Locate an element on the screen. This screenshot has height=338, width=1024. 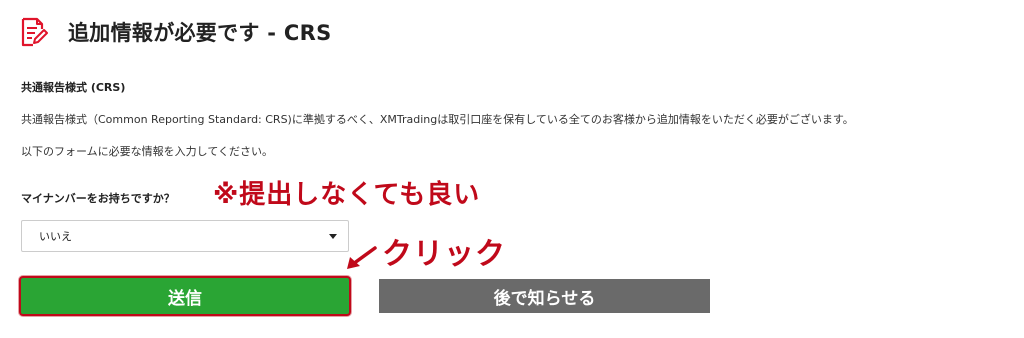
chevron-down-icon is located at coordinates (333, 236).